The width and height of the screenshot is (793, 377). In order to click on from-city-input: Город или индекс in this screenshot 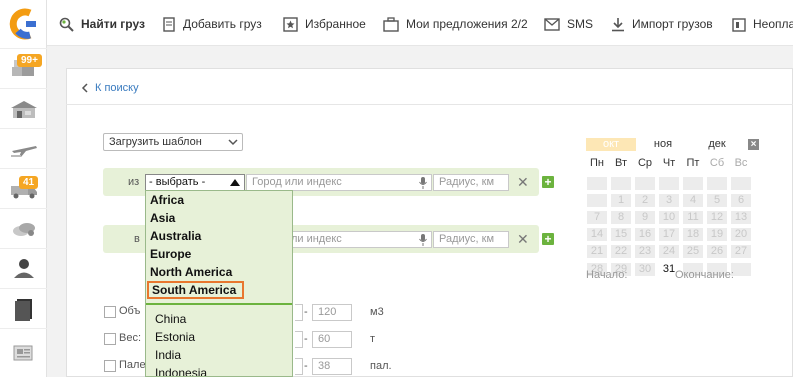, I will do `click(339, 182)`.